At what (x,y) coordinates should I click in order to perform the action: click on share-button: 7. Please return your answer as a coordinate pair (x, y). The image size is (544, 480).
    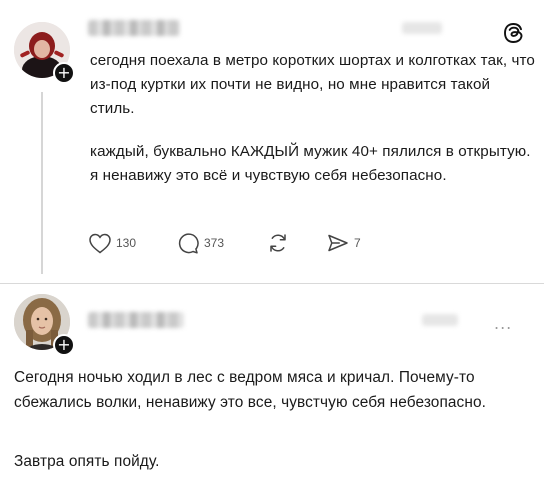
    Looking at the image, I should click on (343, 243).